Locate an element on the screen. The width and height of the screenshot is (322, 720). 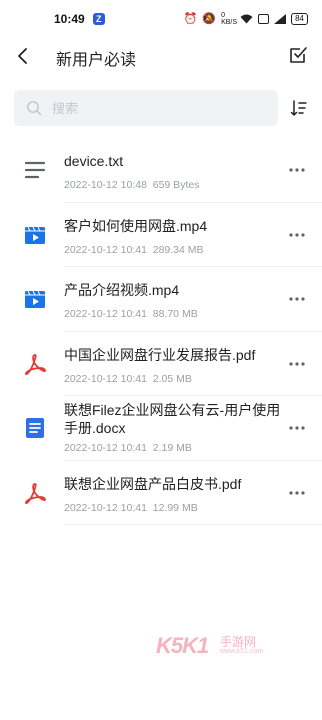
watermark-url: www.k51.com is located at coordinates (242, 651).